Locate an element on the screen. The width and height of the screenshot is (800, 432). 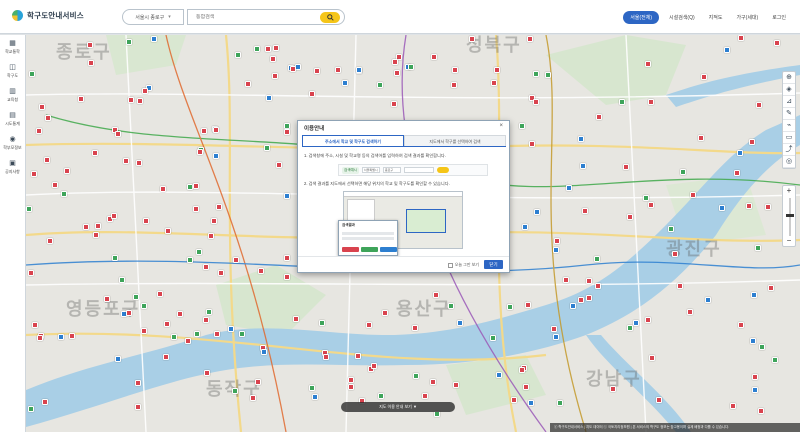
close-icon: × is located at coordinates (501, 126).